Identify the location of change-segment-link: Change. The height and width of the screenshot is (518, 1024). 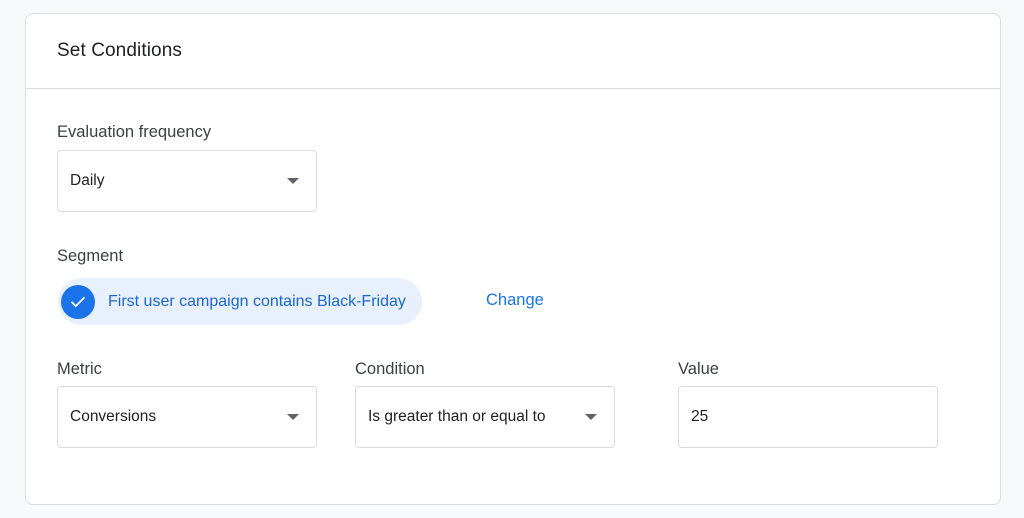
(515, 300).